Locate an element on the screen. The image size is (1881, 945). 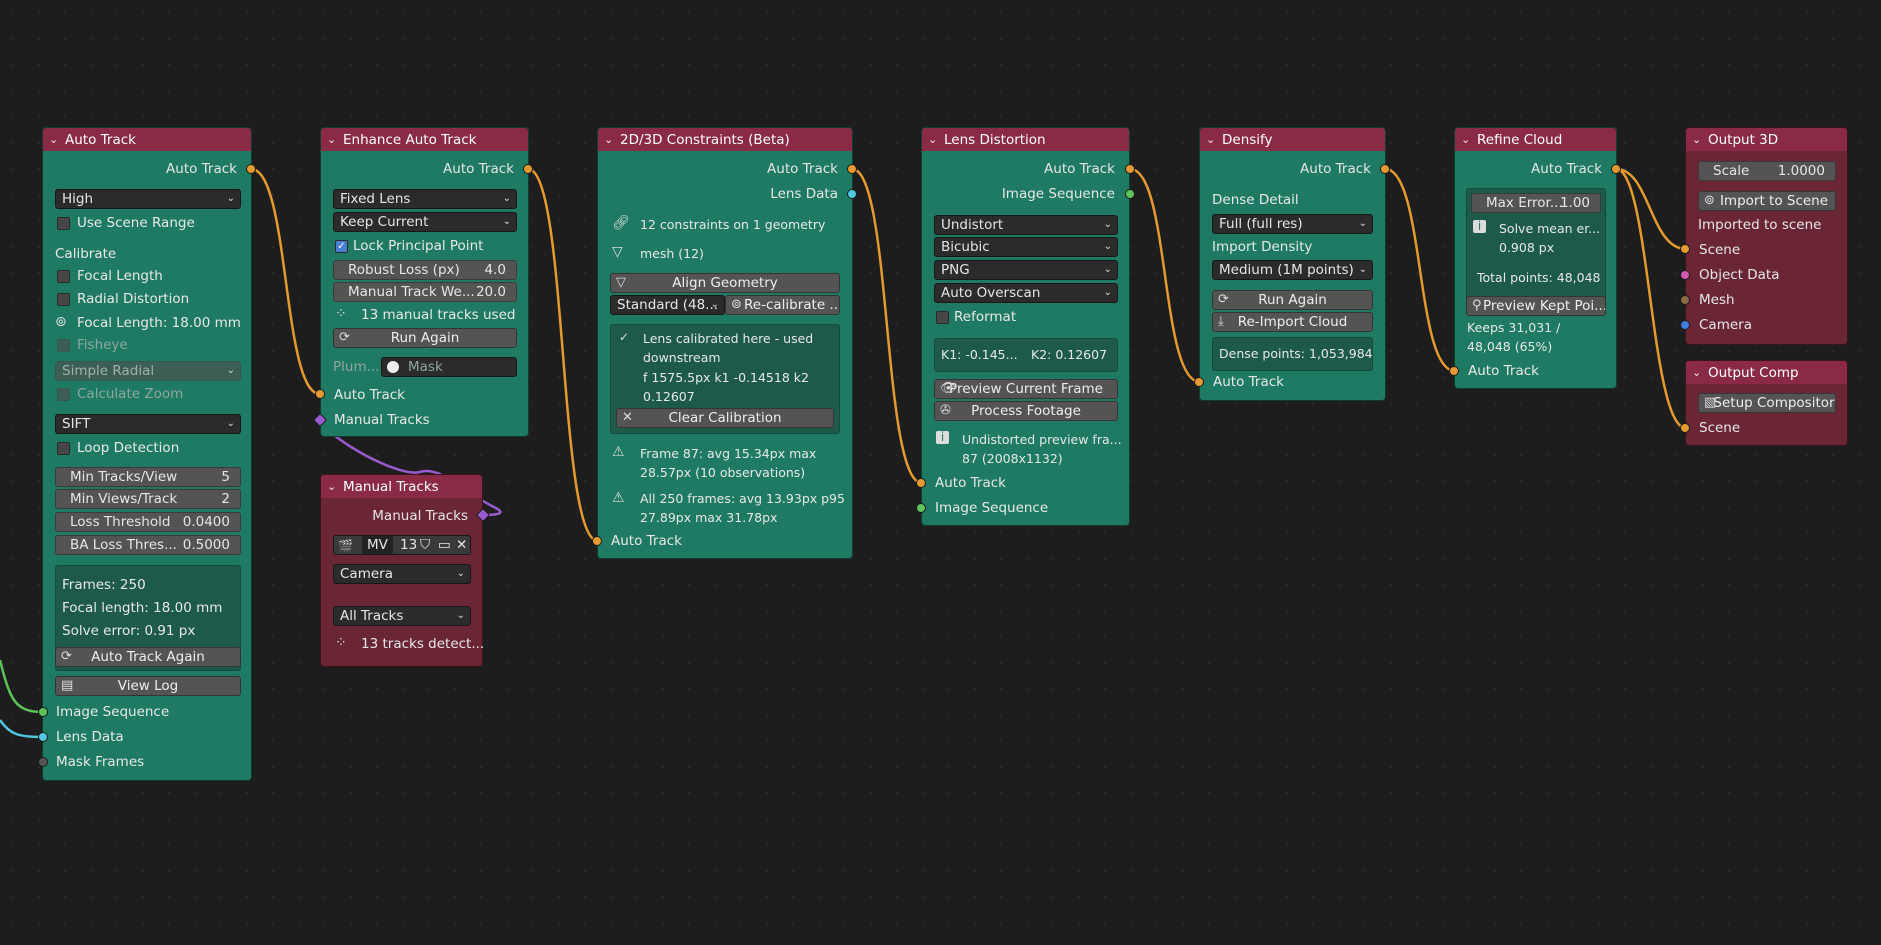
import-to-scene-button: ⊚ Import to Scene is located at coordinates (1767, 201).